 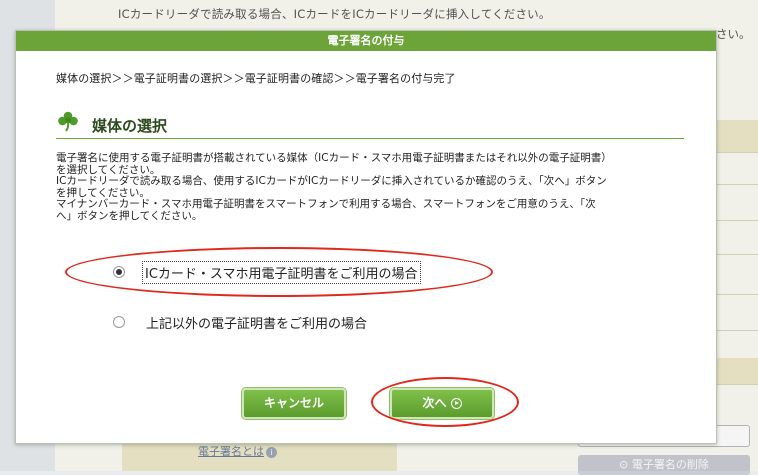 What do you see at coordinates (370, 124) in the screenshot?
I see `section-header: 媒体の選択` at bounding box center [370, 124].